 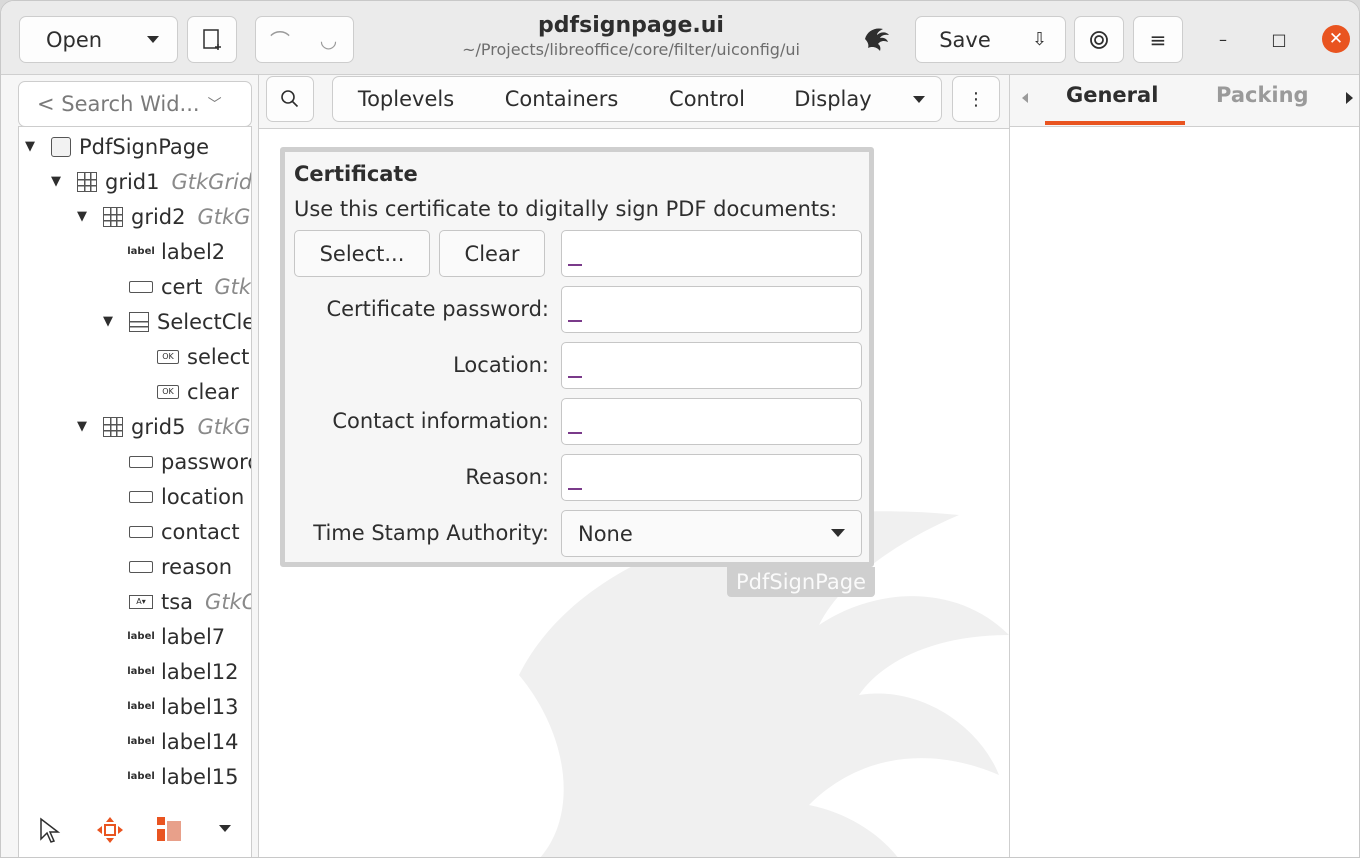 I want to click on redo-button: ◡, so click(x=329, y=39).